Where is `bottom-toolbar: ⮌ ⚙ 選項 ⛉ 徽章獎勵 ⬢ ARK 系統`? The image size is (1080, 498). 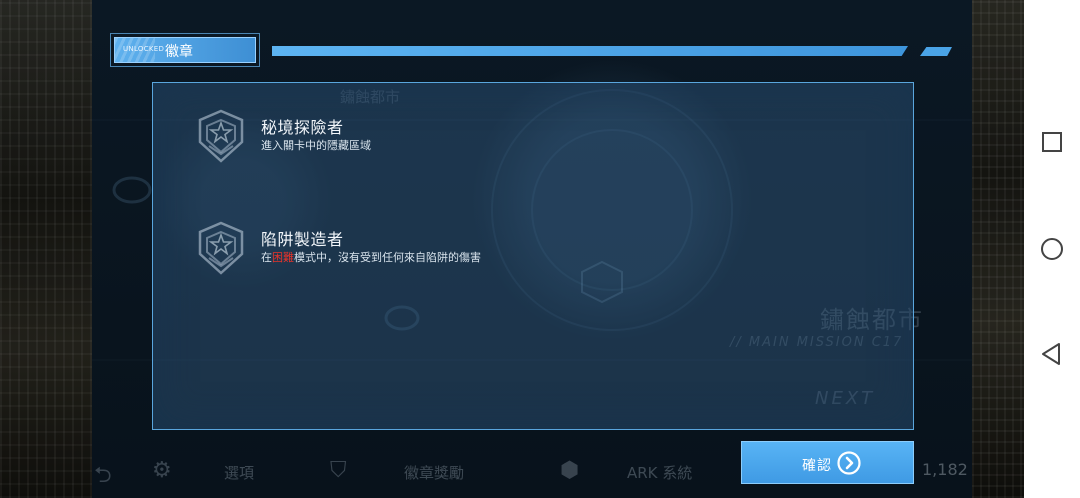
bottom-toolbar: ⮌ ⚙ 選項 ⛉ 徽章獎勵 ⬢ ARK 系統 is located at coordinates (412, 470).